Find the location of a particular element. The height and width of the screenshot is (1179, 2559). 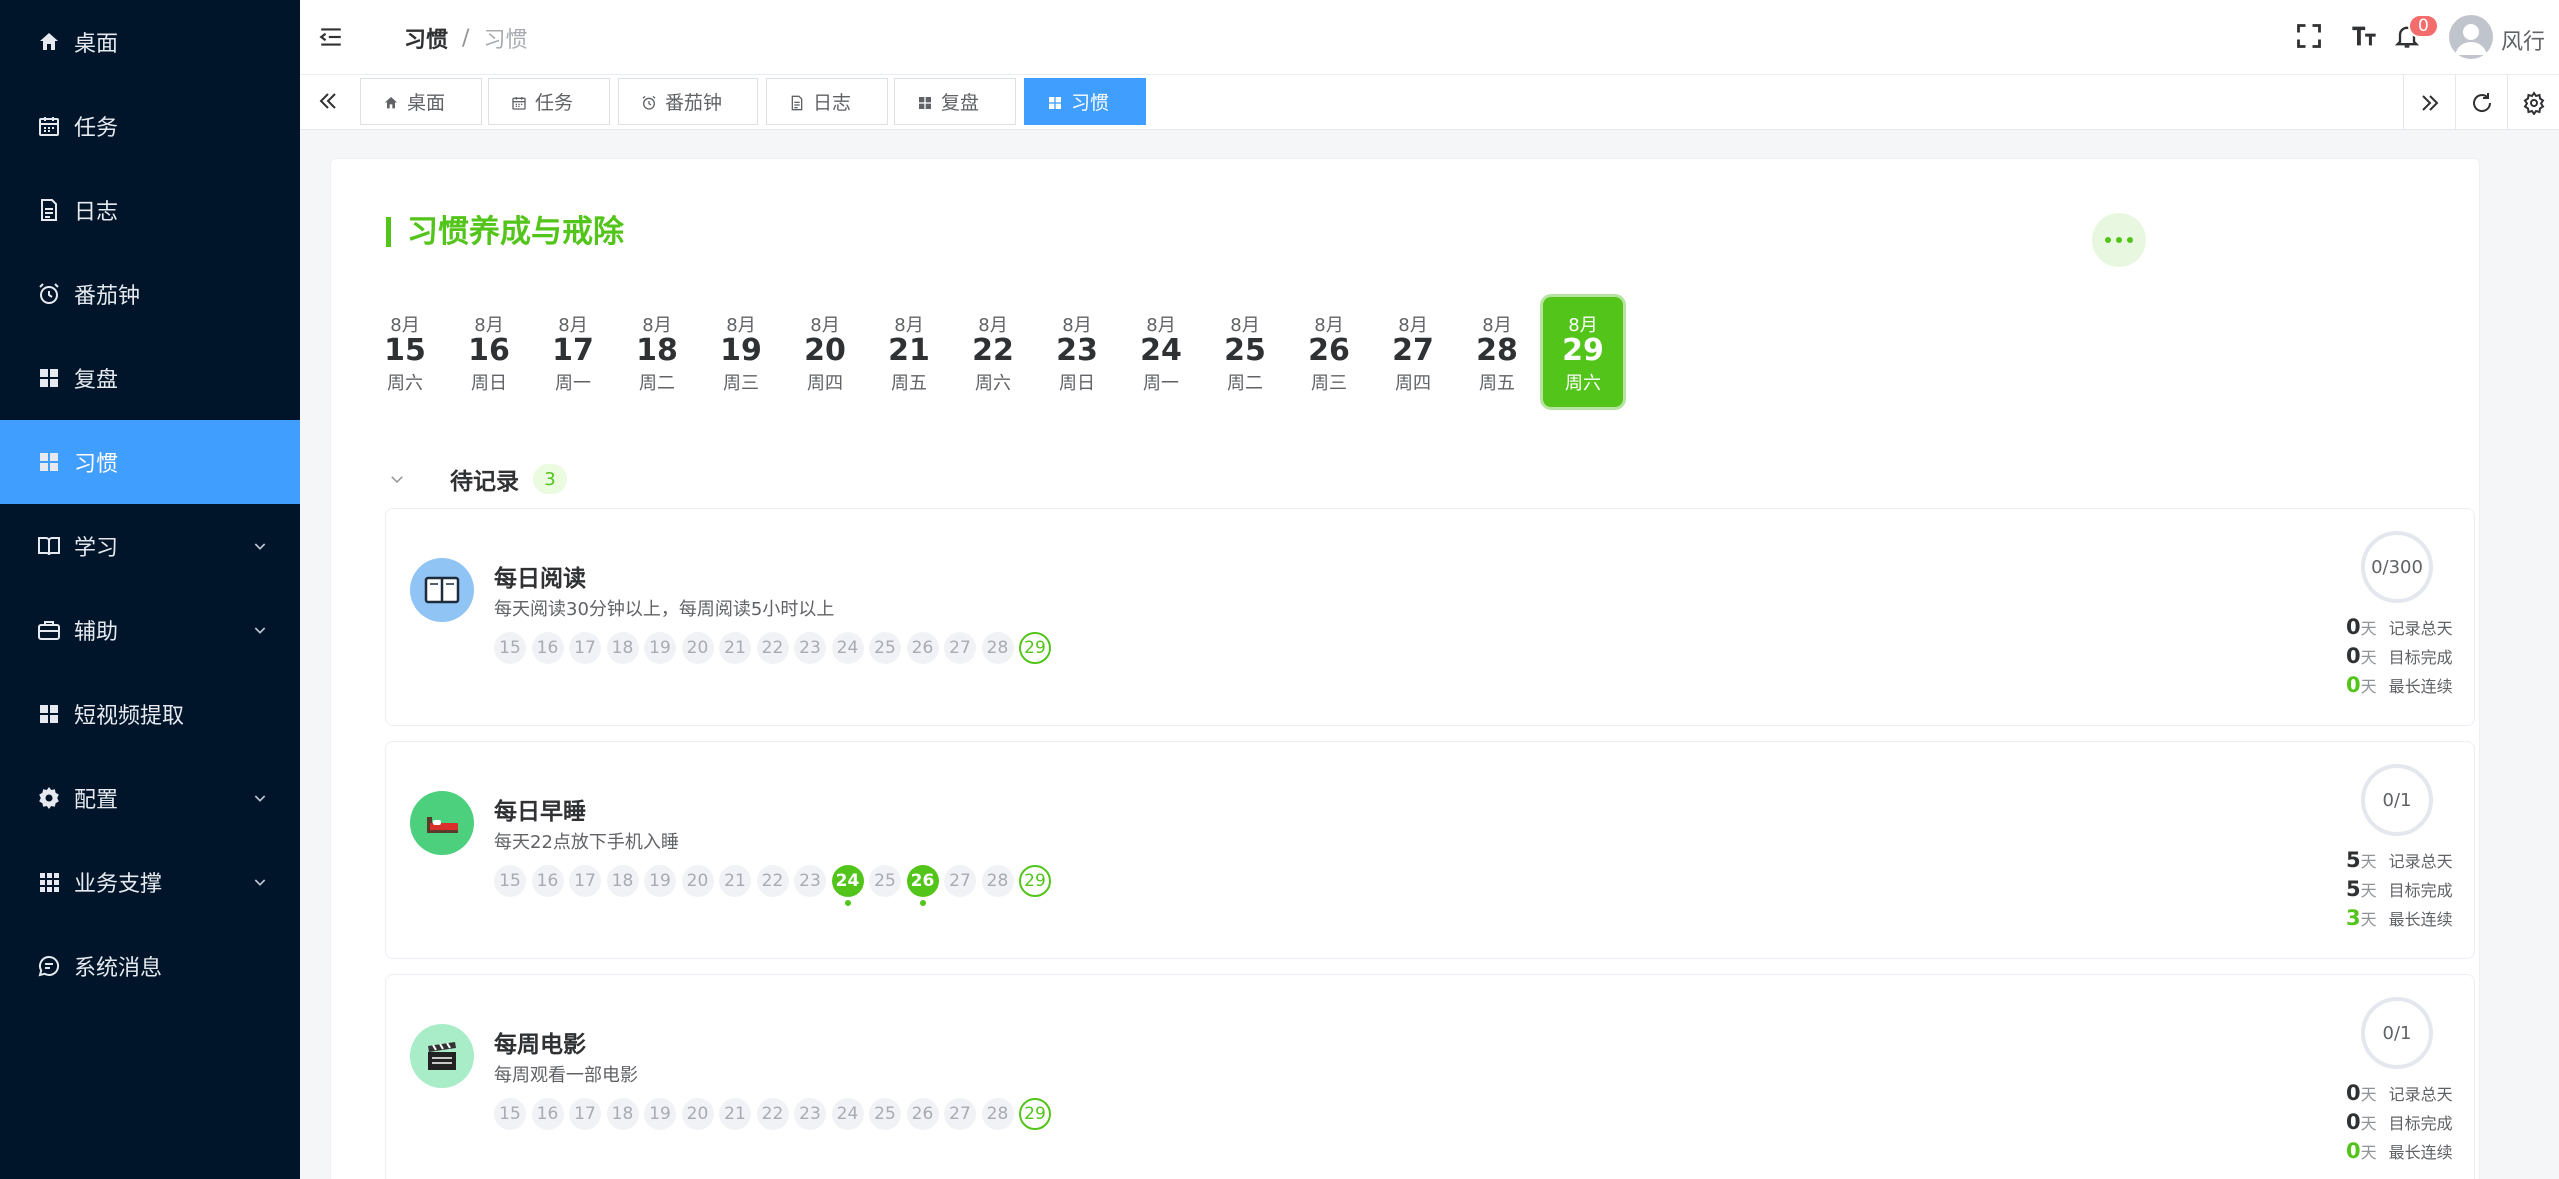

sidebar-item-8: 短视频提取 is located at coordinates (150, 714).